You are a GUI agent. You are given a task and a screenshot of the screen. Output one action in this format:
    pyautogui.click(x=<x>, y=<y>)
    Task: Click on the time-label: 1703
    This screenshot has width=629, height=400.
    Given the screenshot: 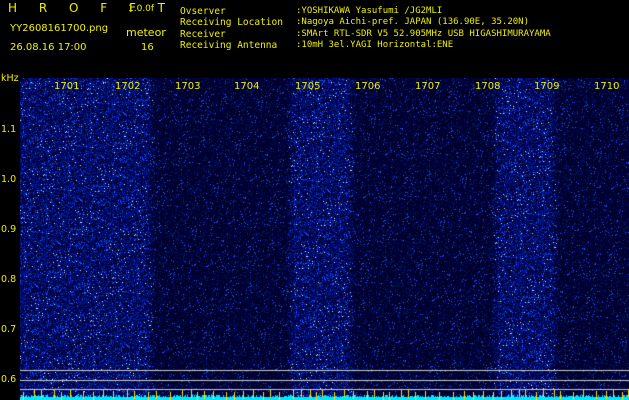 What is the action you would take?
    pyautogui.click(x=188, y=86)
    